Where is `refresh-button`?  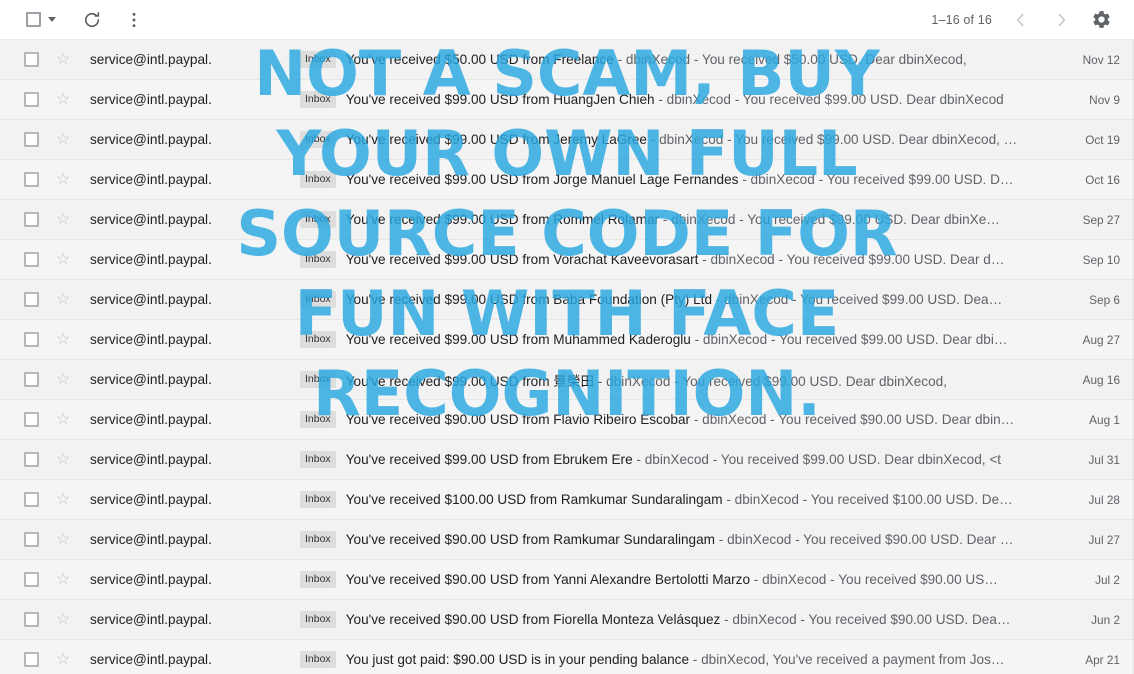
refresh-button is located at coordinates (92, 20).